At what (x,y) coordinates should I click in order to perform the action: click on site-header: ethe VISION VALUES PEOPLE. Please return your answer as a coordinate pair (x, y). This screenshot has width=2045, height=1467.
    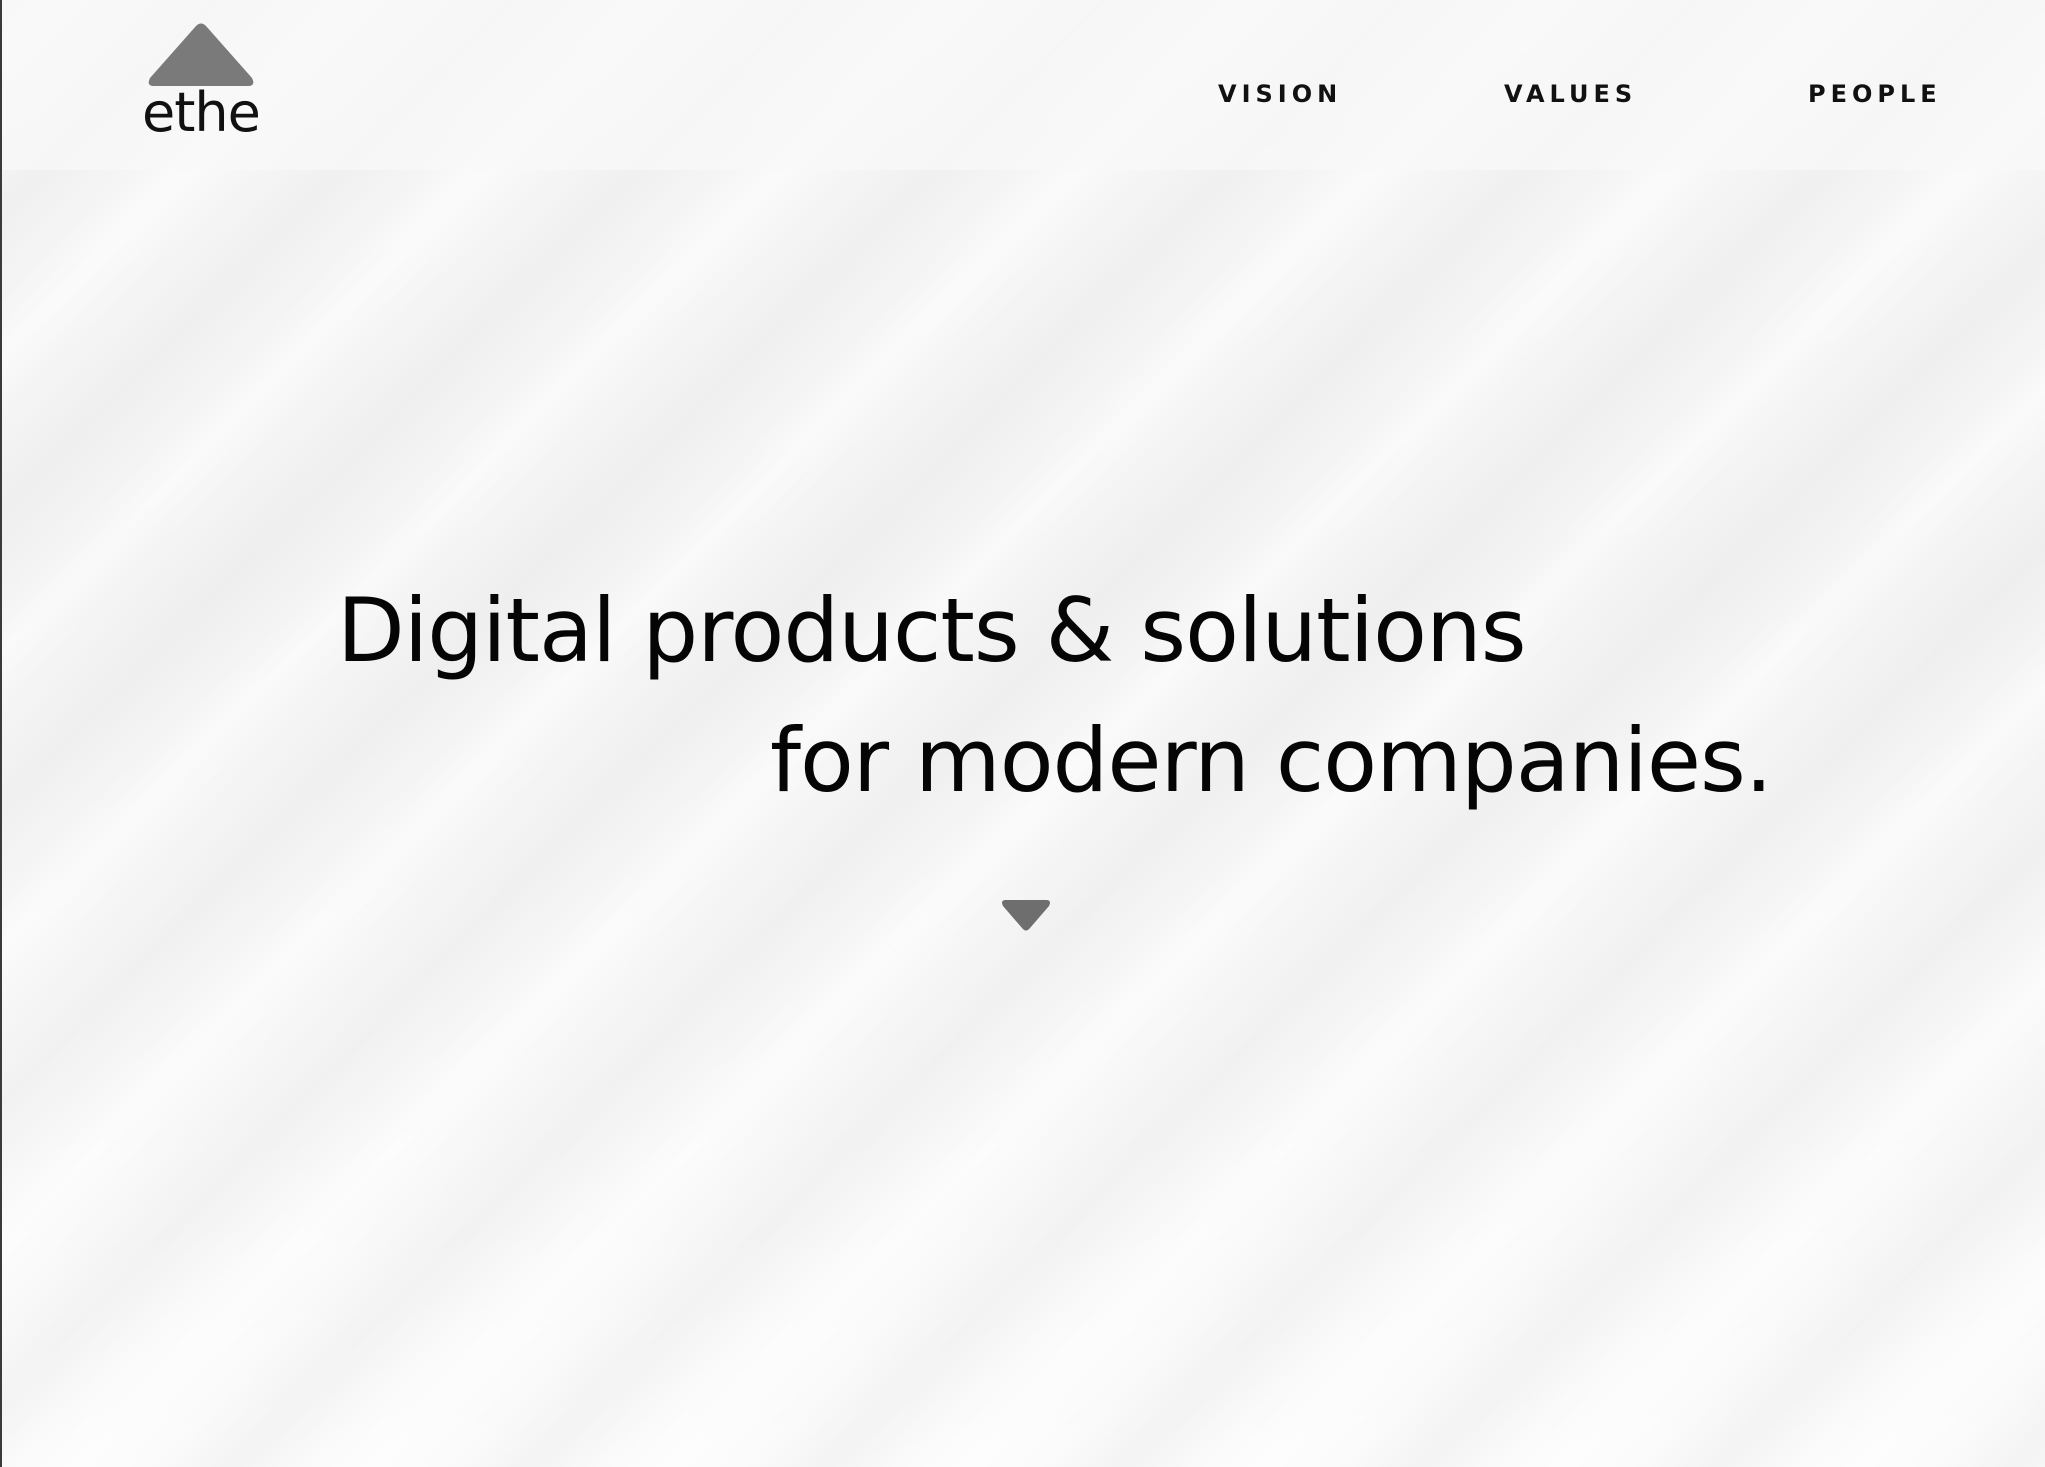
    Looking at the image, I should click on (1023, 85).